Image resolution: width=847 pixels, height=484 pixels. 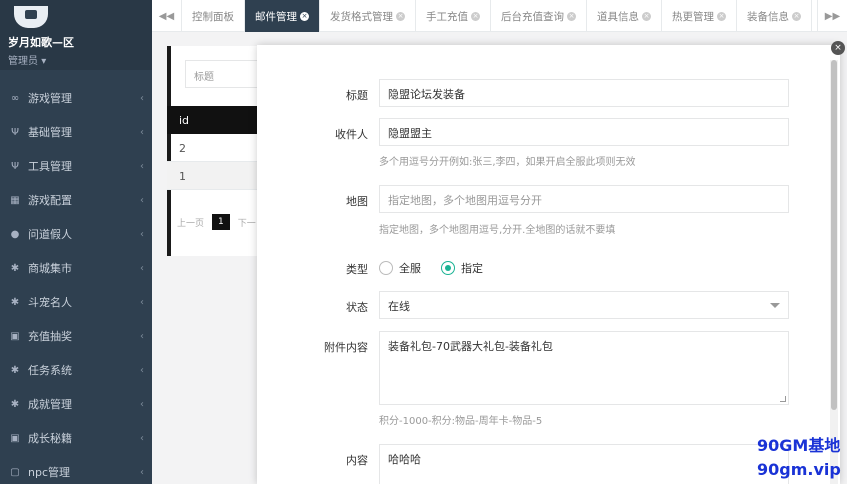 What do you see at coordinates (584, 199) in the screenshot?
I see `map-input: 指定地图，多个地图用逗号分开` at bounding box center [584, 199].